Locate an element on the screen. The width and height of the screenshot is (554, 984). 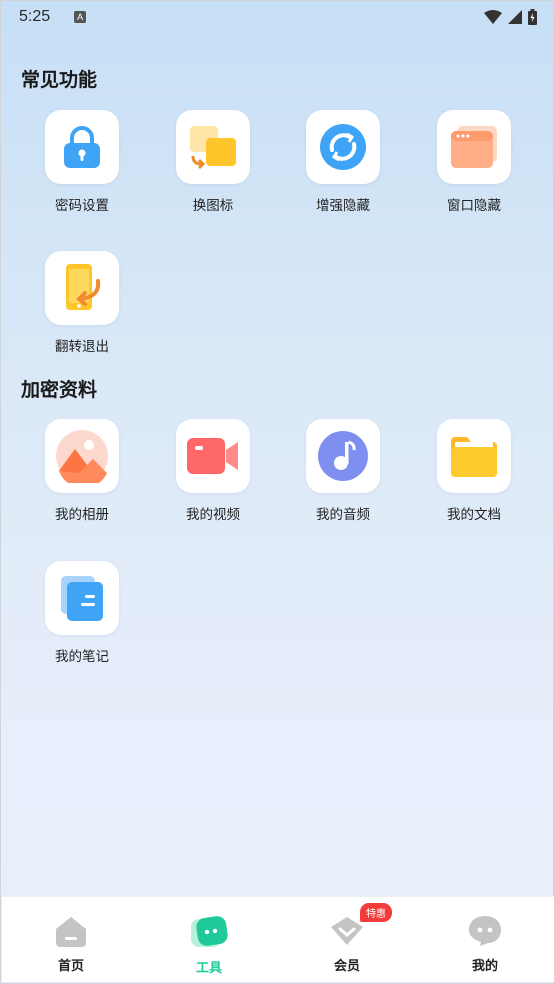
battery-icon is located at coordinates (532, 17).